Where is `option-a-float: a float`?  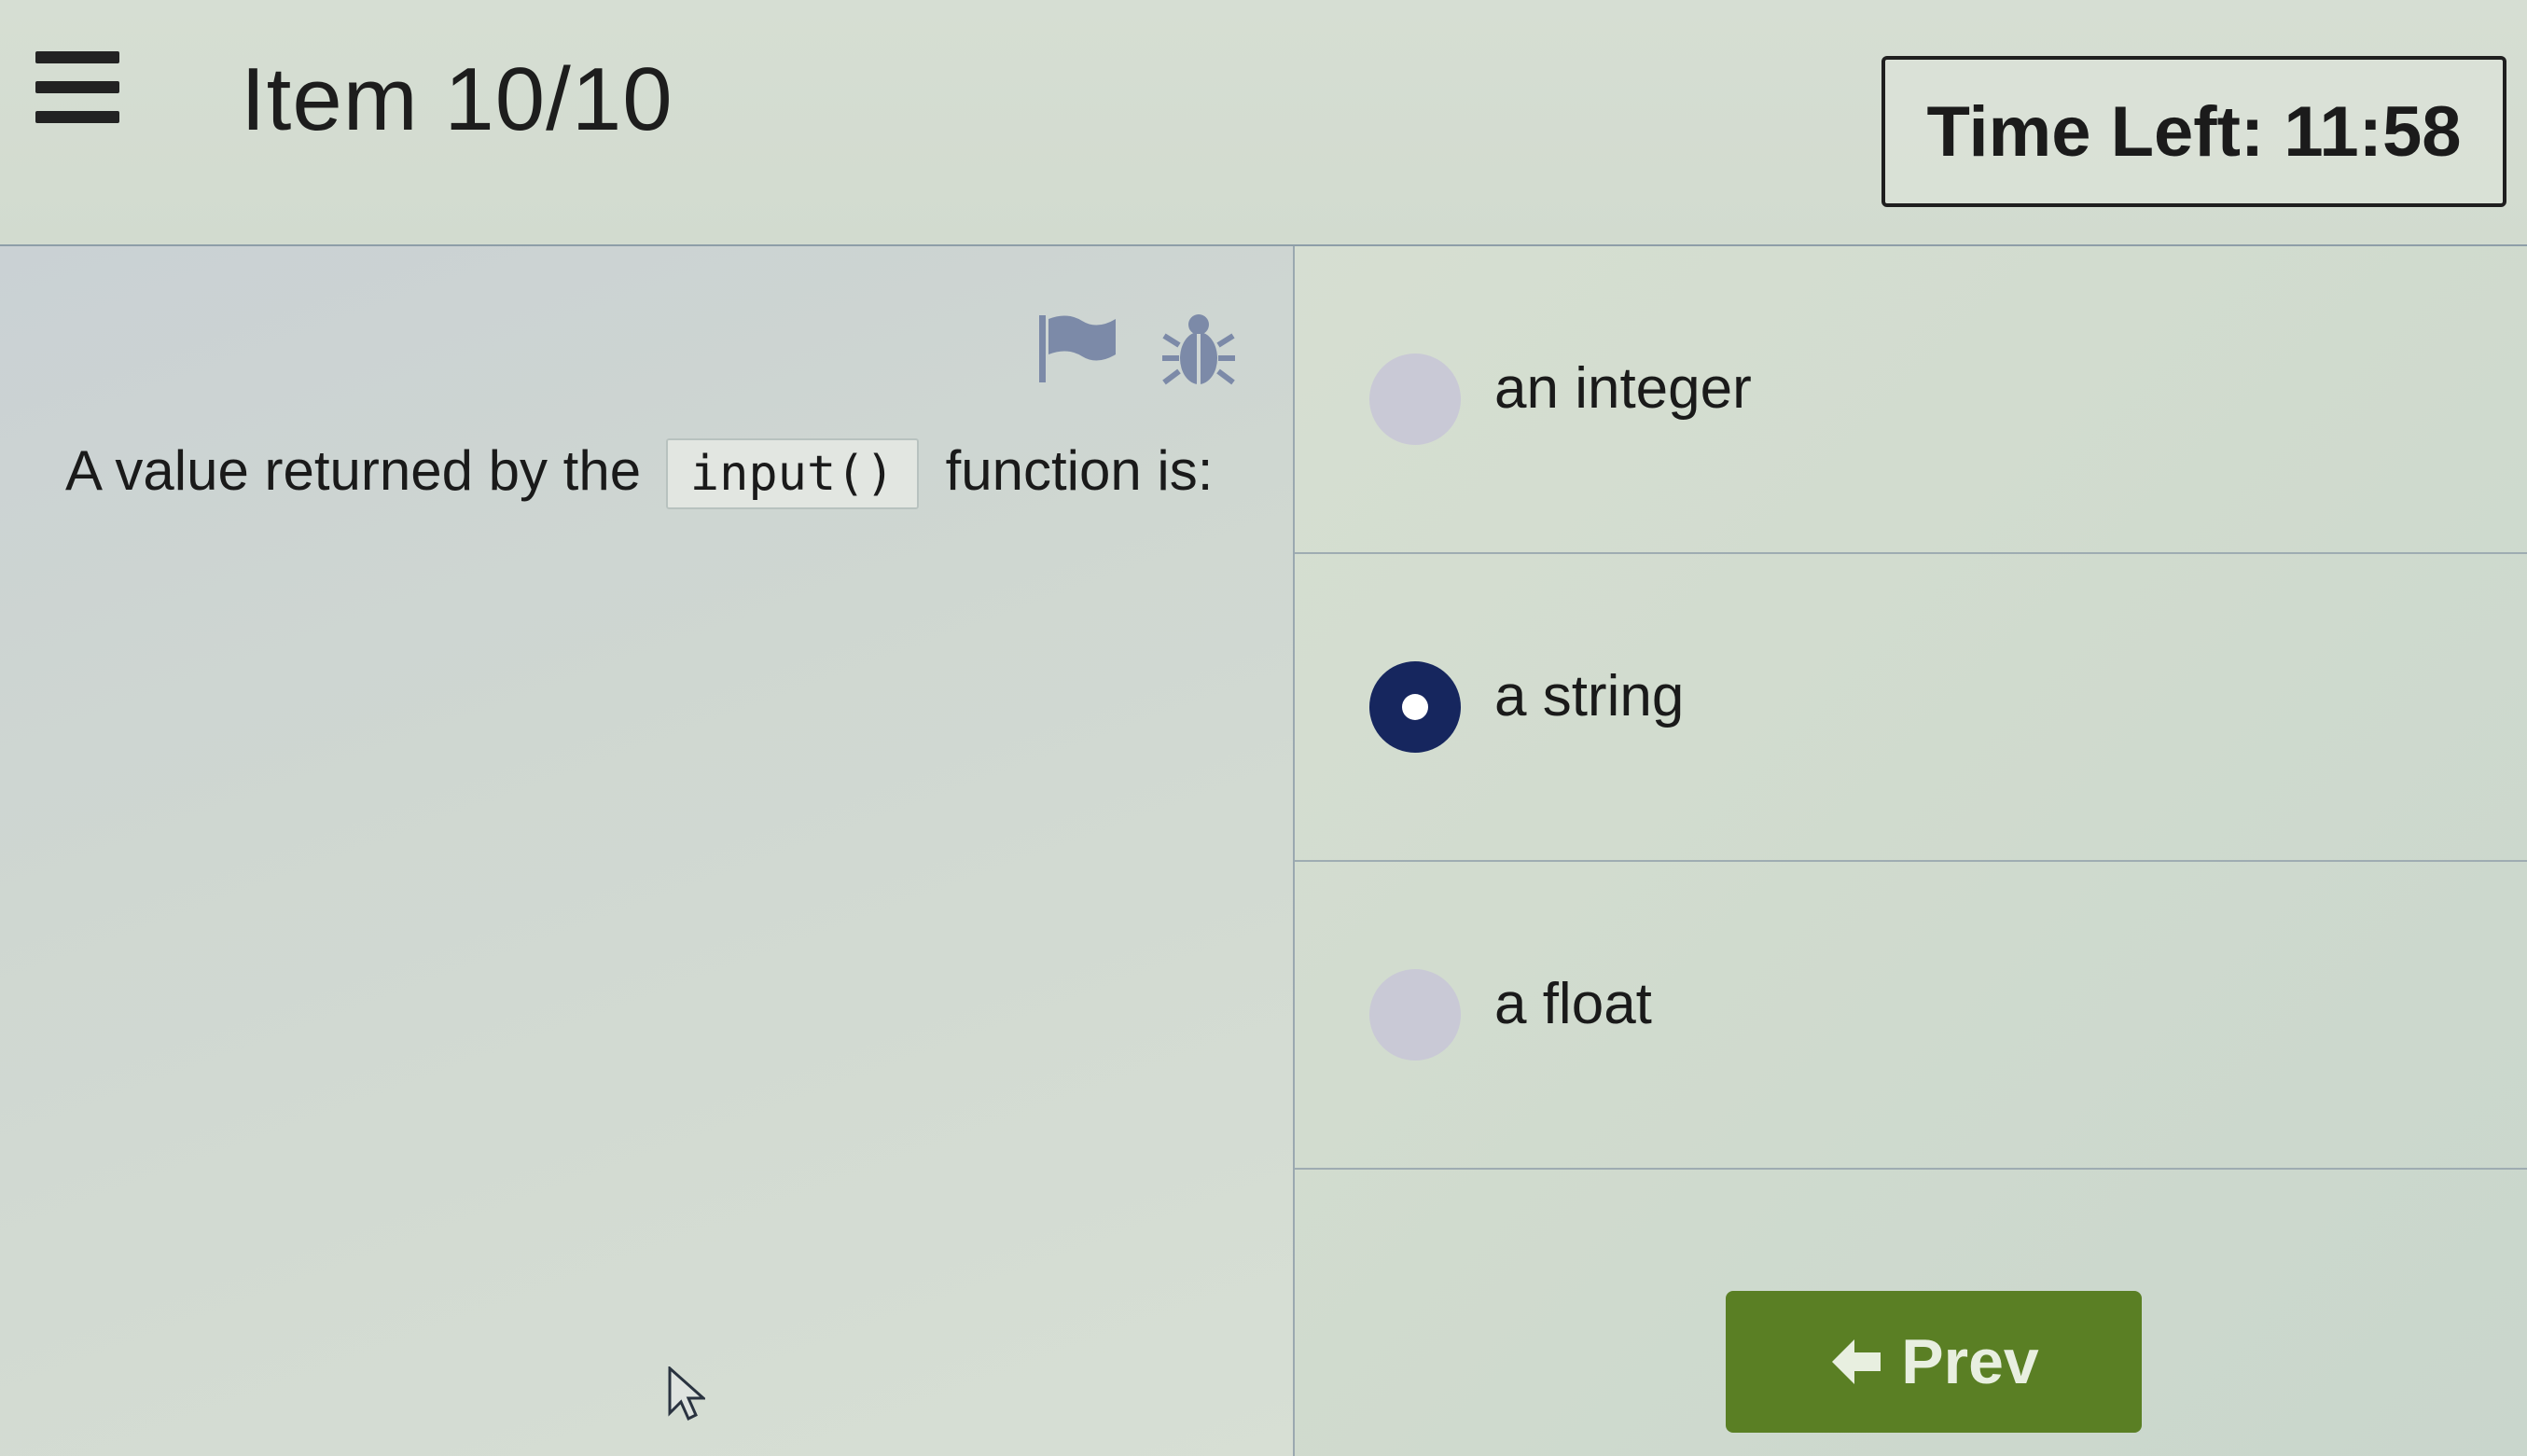 option-a-float: a float is located at coordinates (1911, 1016).